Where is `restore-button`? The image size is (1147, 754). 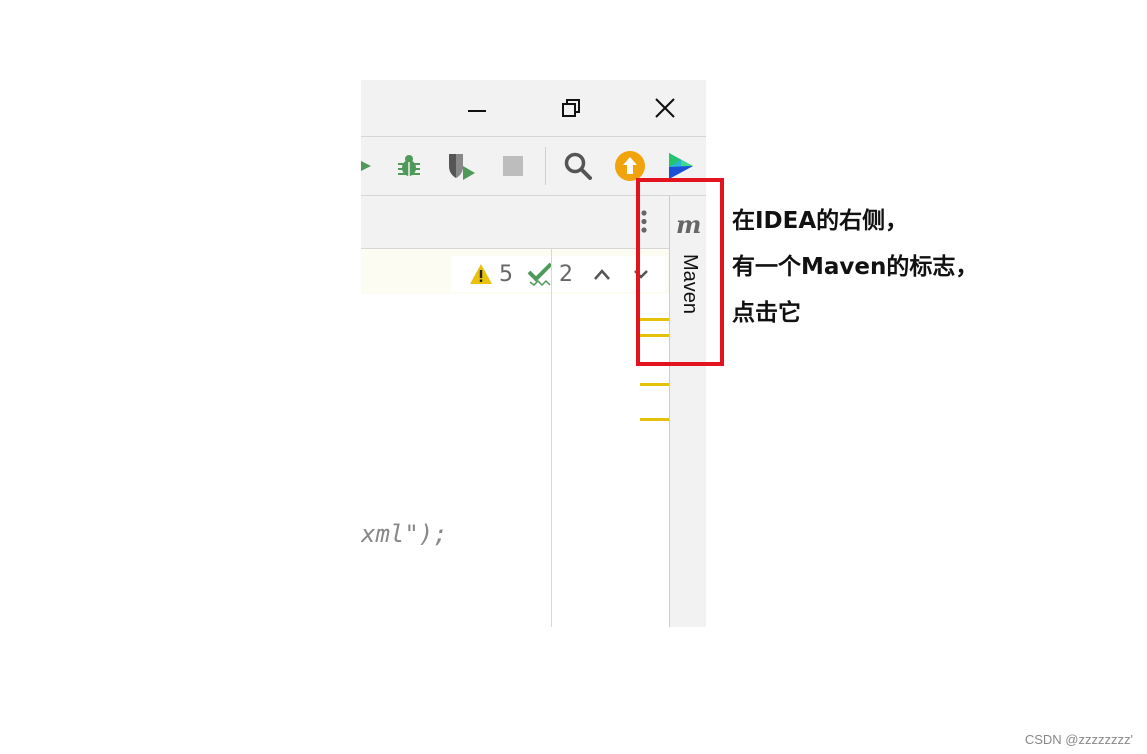
restore-button is located at coordinates (571, 108).